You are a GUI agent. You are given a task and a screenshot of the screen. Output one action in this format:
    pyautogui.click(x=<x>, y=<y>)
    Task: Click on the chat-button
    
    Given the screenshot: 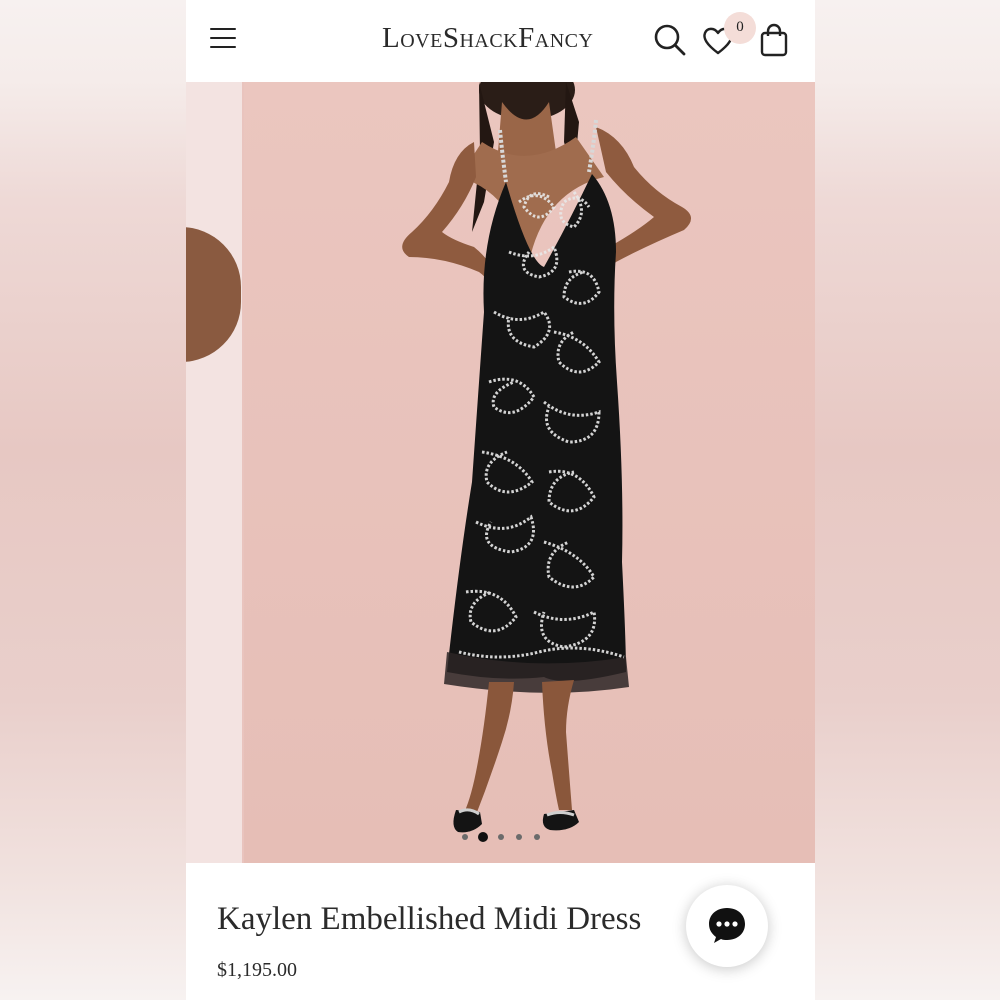 What is the action you would take?
    pyautogui.click(x=727, y=926)
    